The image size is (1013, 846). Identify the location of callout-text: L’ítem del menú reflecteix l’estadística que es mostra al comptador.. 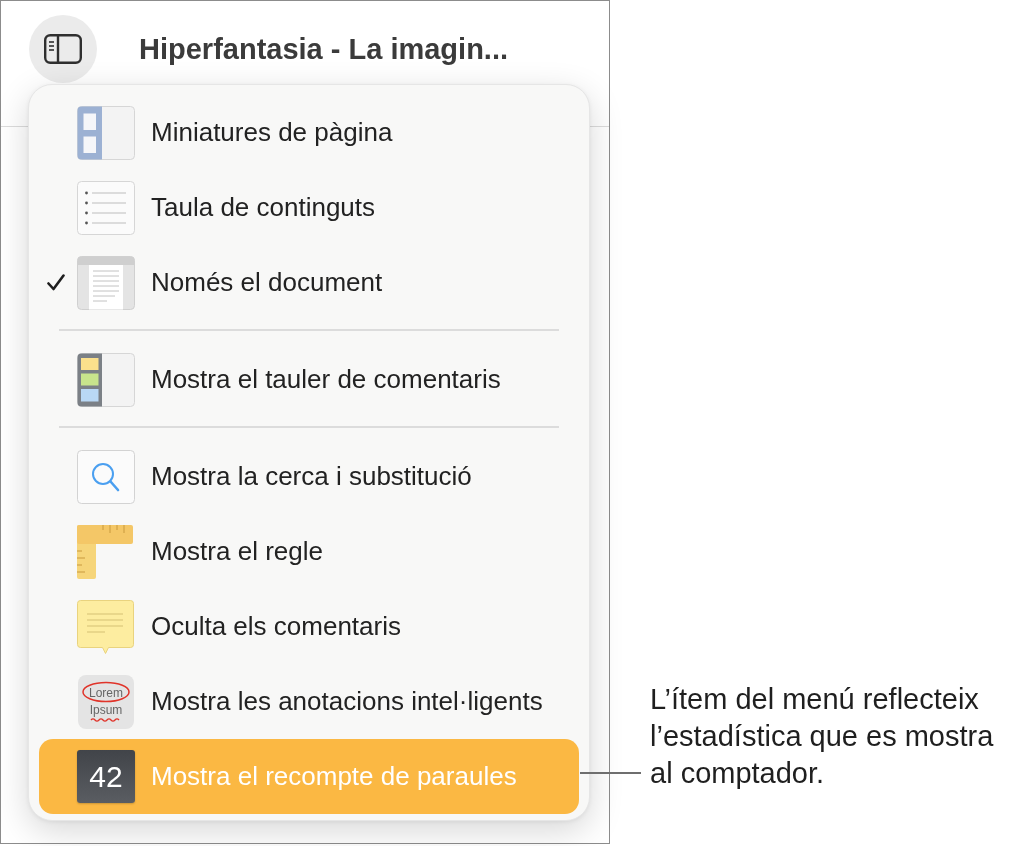
(822, 736).